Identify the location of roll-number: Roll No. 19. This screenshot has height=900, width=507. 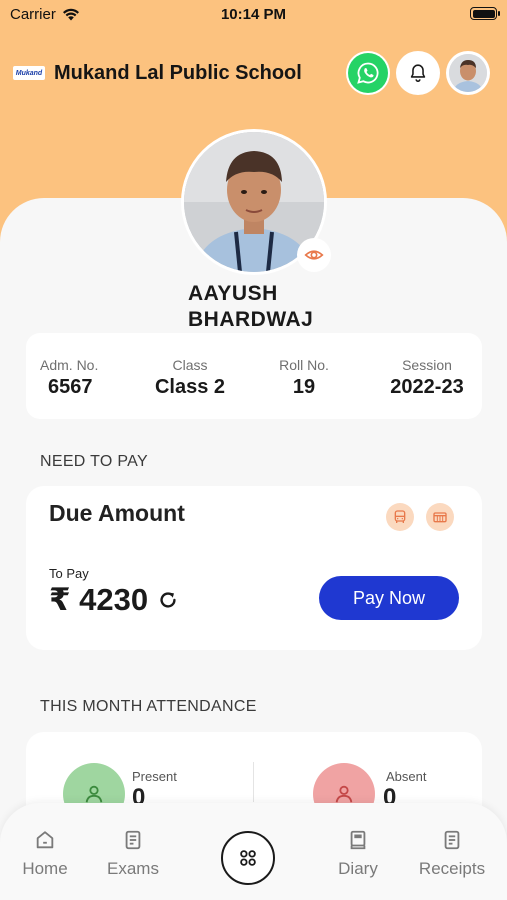
(304, 377).